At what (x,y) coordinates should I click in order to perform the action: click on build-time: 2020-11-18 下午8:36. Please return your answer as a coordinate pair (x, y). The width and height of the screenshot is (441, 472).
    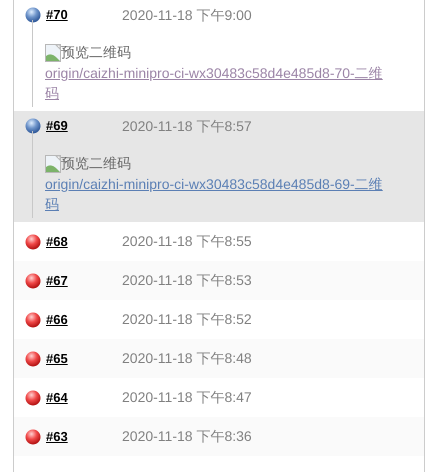
    Looking at the image, I should click on (187, 436).